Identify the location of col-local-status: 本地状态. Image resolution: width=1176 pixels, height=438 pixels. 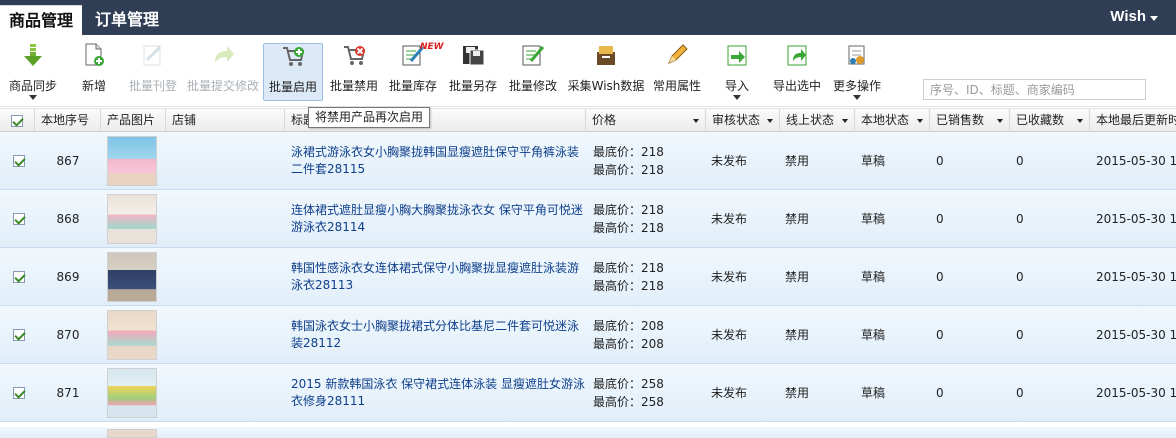
(892, 120).